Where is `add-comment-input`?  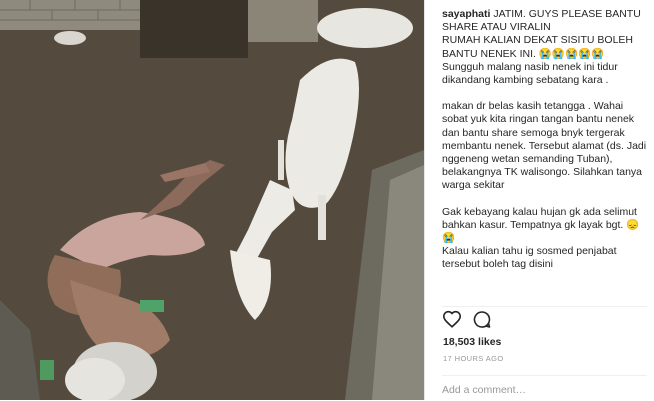 add-comment-input is located at coordinates (542, 390).